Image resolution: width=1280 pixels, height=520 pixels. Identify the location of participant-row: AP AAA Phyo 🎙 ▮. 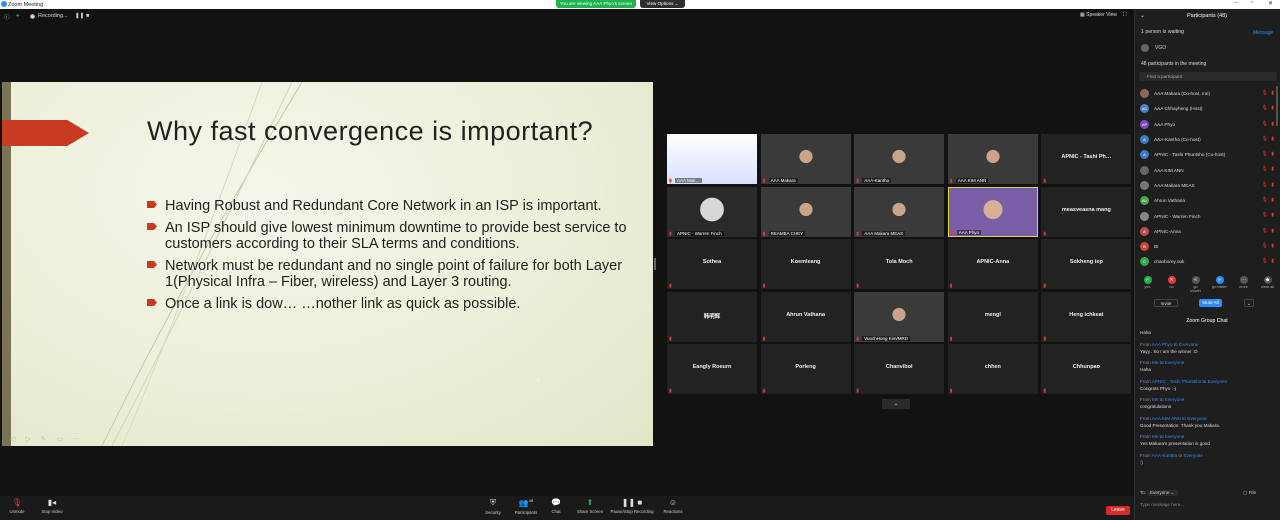
(1207, 124).